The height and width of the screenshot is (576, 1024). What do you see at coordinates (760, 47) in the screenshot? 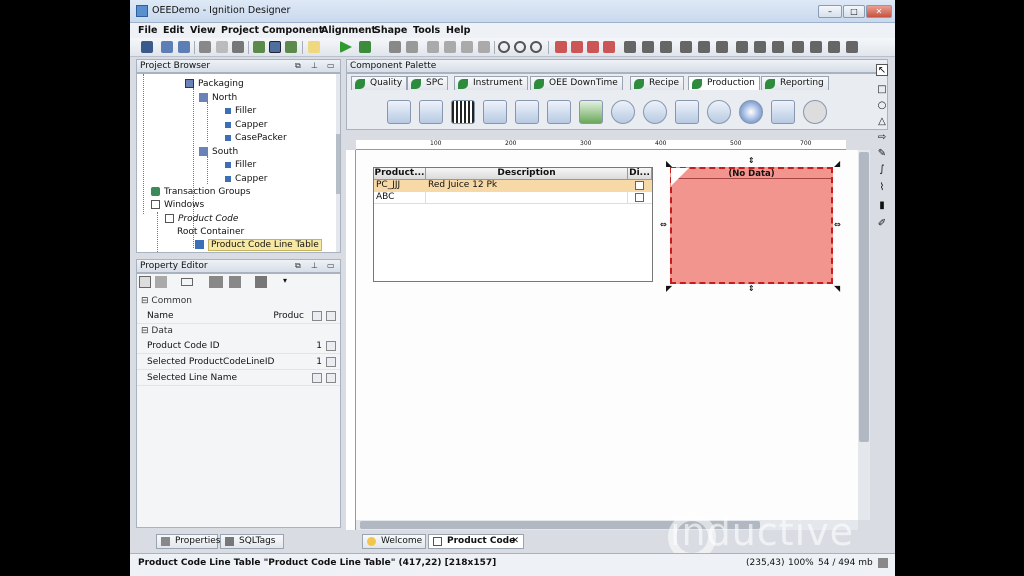
I see `space-h-icon` at bounding box center [760, 47].